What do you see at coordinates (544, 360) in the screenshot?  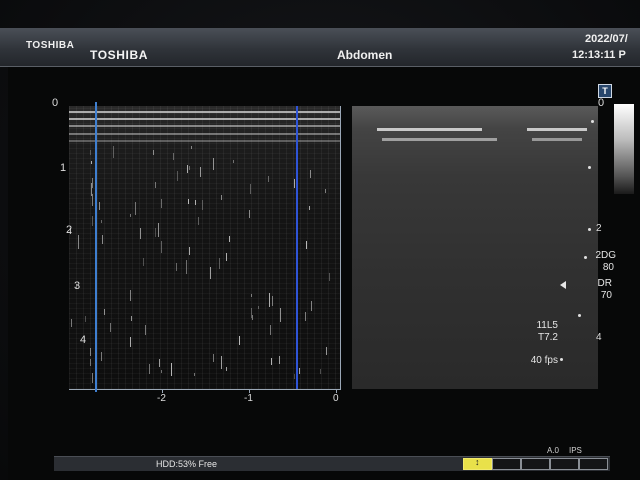 I see `frame-rate: 40 fps` at bounding box center [544, 360].